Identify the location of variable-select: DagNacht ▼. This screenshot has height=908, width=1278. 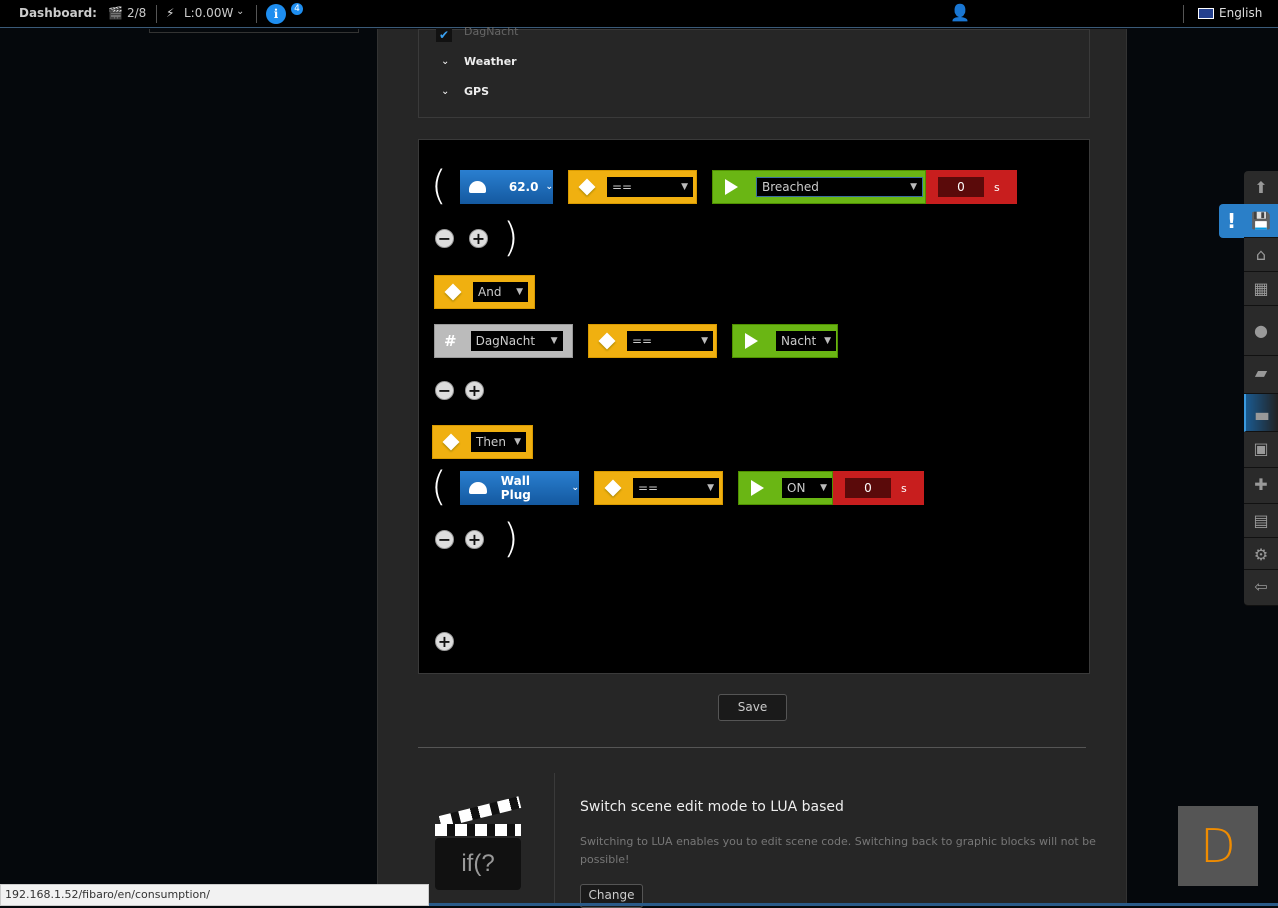
(516, 341).